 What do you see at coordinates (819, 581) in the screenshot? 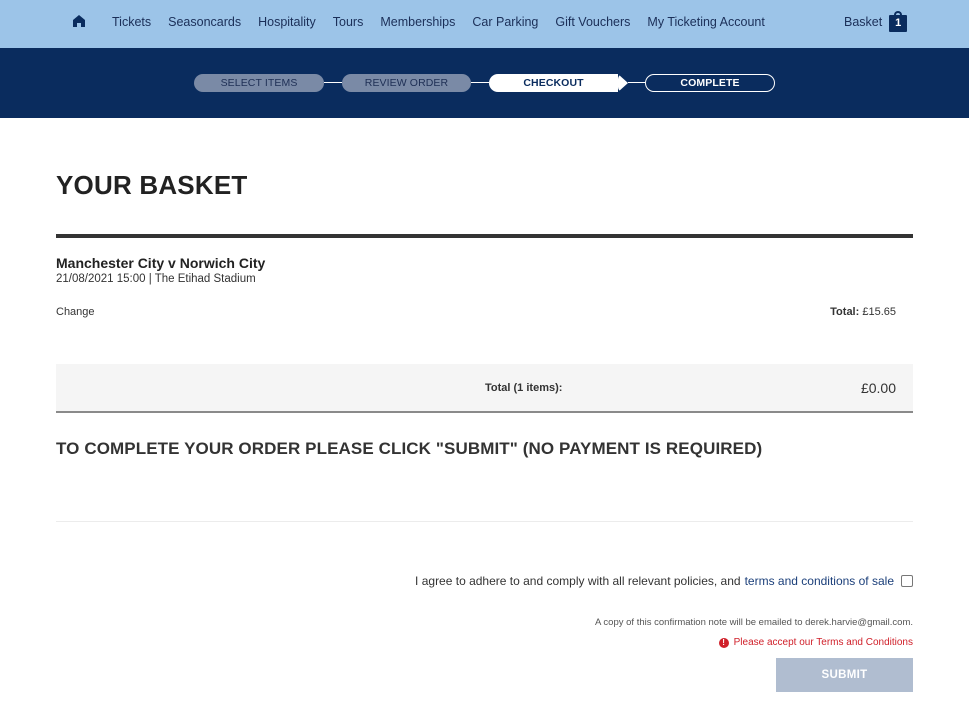
I see `terms-link: terms and conditions of sale` at bounding box center [819, 581].